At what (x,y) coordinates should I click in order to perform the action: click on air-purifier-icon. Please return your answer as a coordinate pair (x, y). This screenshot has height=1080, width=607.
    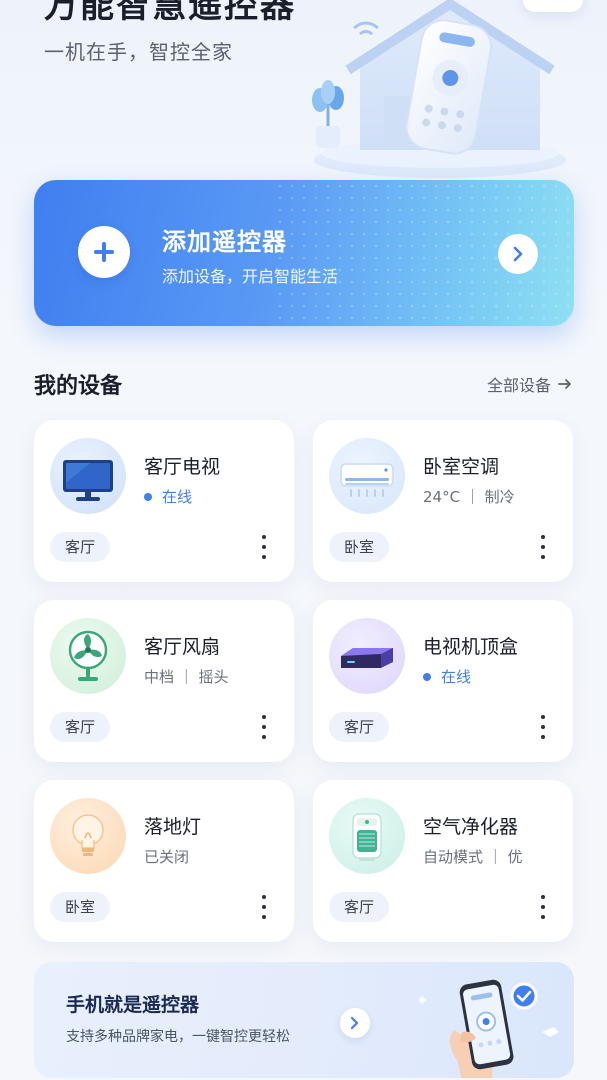
    Looking at the image, I should click on (367, 836).